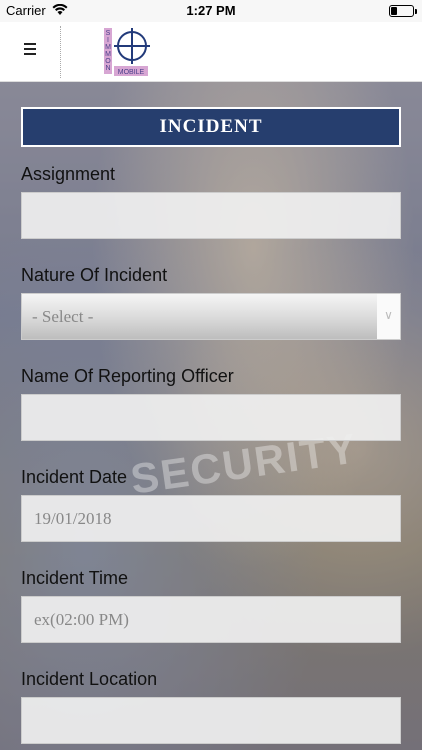  I want to click on nature-of-incident-label: Nature Of Incident, so click(94, 275).